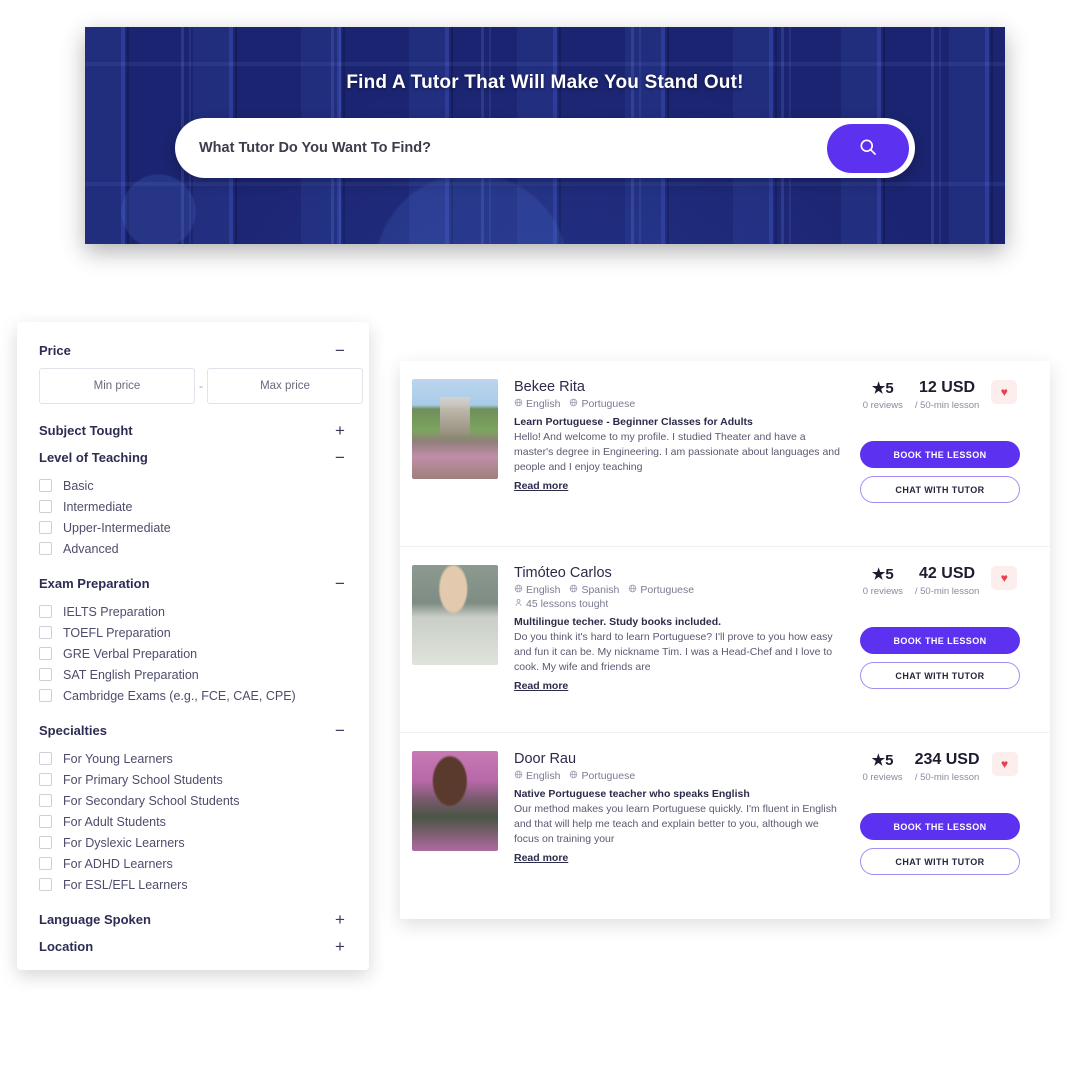  I want to click on filter-checkbox-row: TOEFL Preparation, so click(193, 632).